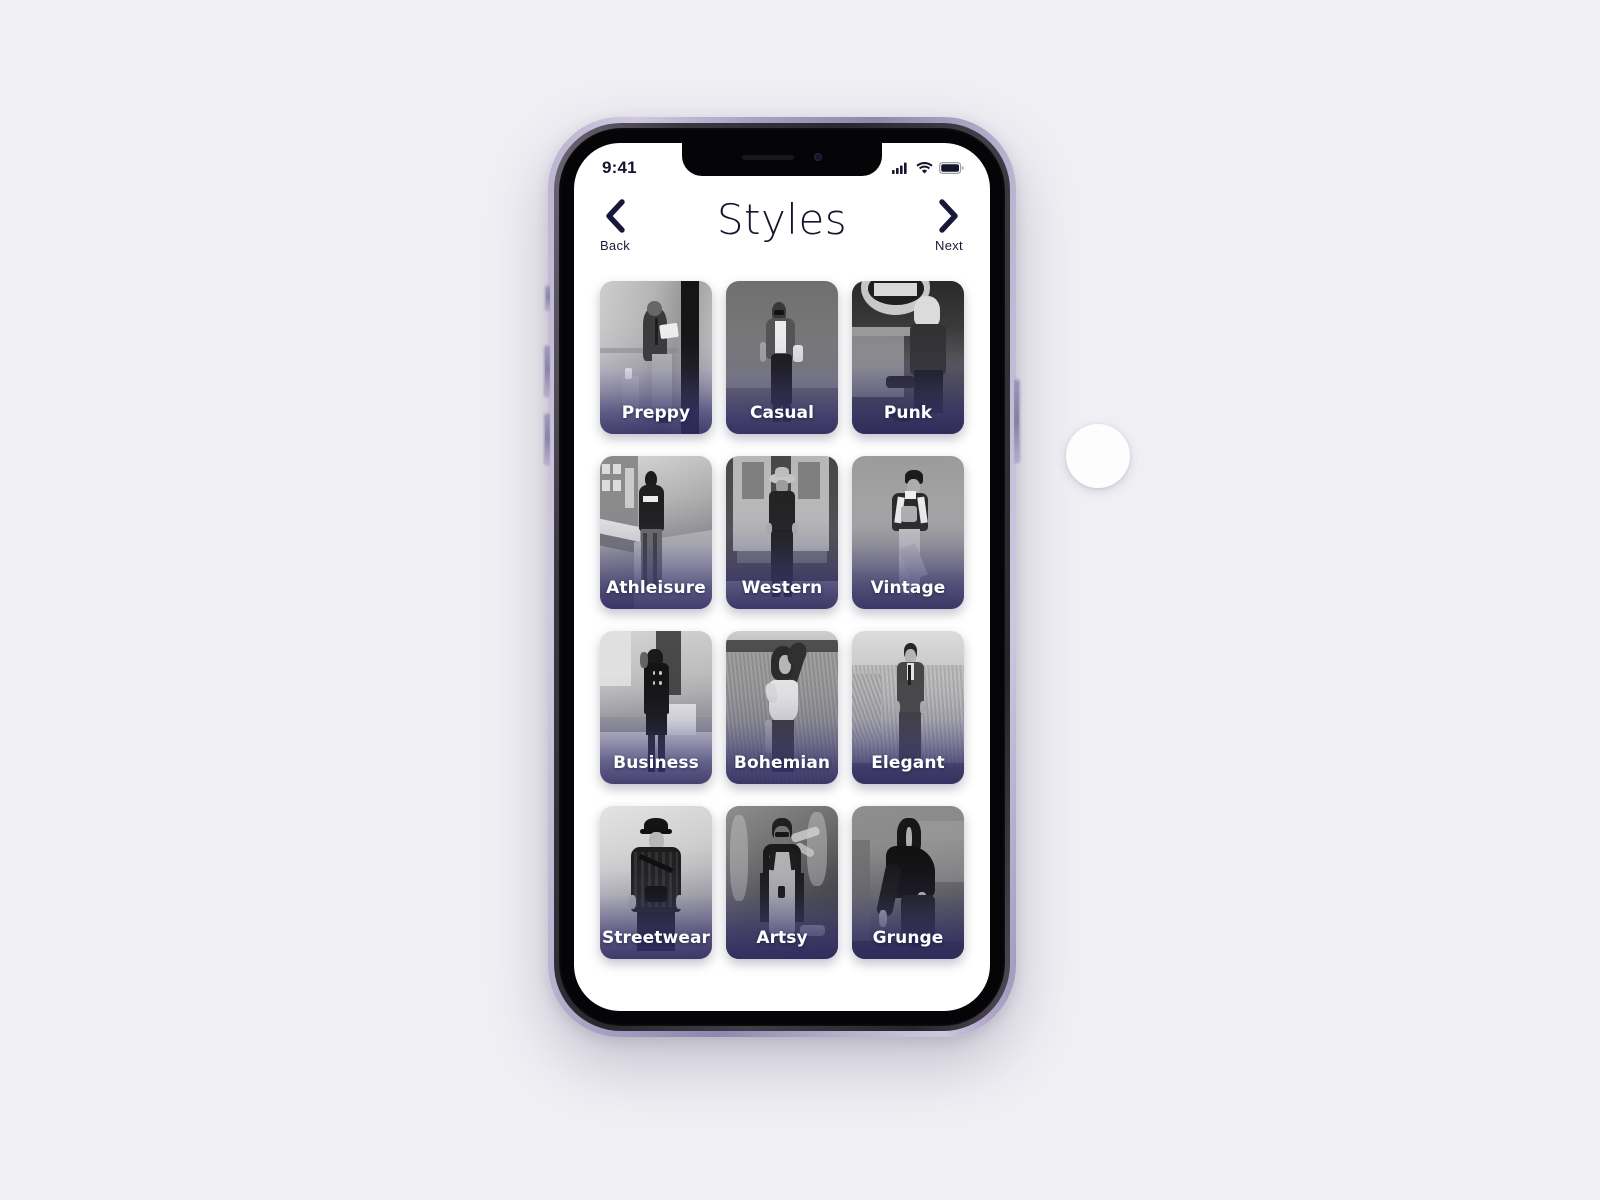 Image resolution: width=1600 pixels, height=1200 pixels. Describe the element at coordinates (951, 168) in the screenshot. I see `battery-icon` at that location.